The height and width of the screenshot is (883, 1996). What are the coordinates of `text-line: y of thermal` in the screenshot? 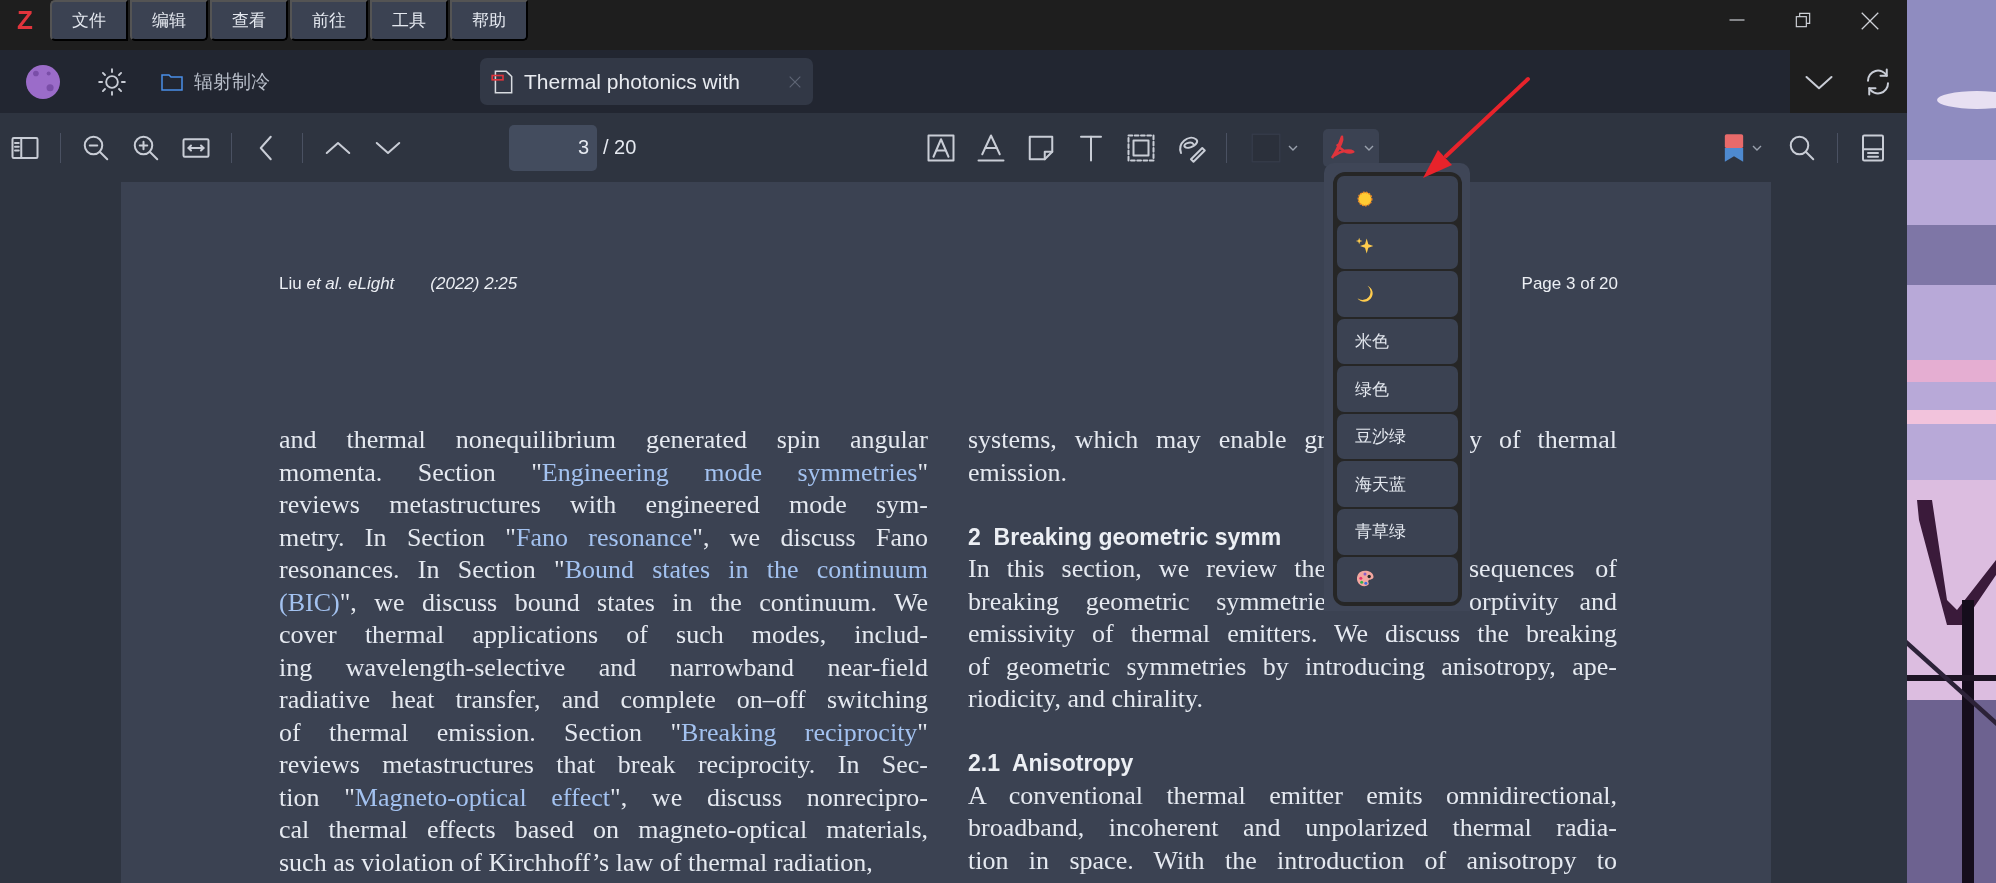 It's located at (1543, 440).